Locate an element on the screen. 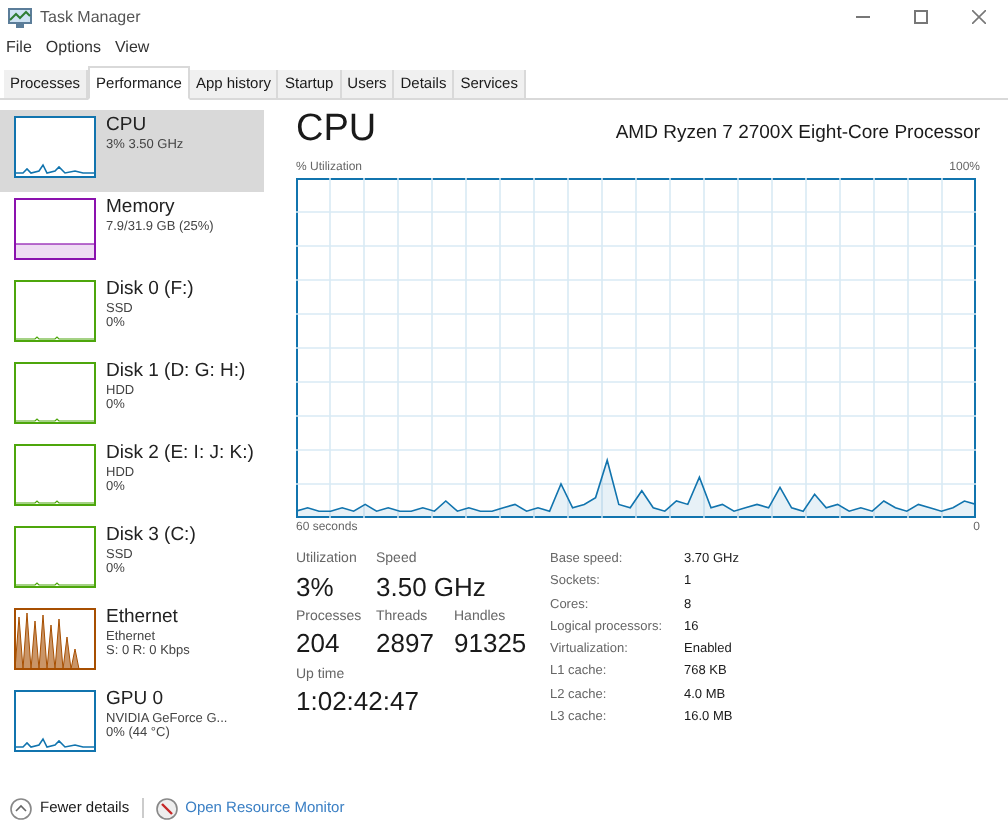  item-name: Disk 2 (E: I: J: K:) is located at coordinates (180, 455).